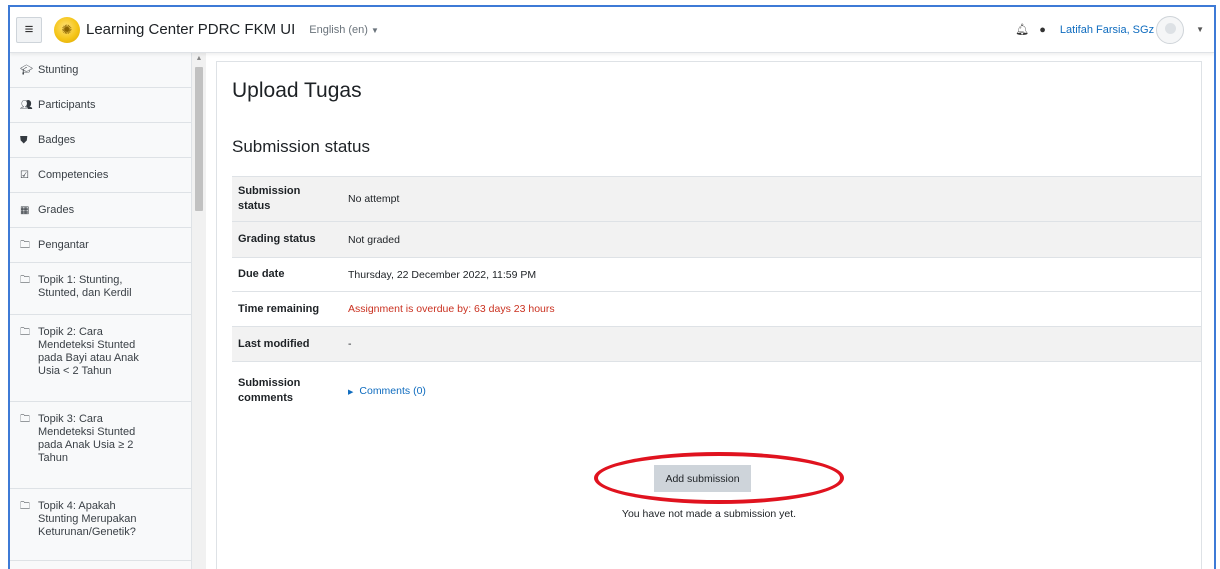 This screenshot has height=569, width=1220. Describe the element at coordinates (100, 105) in the screenshot. I see `sidebar-item-participants: 👥︎ Participants` at that location.